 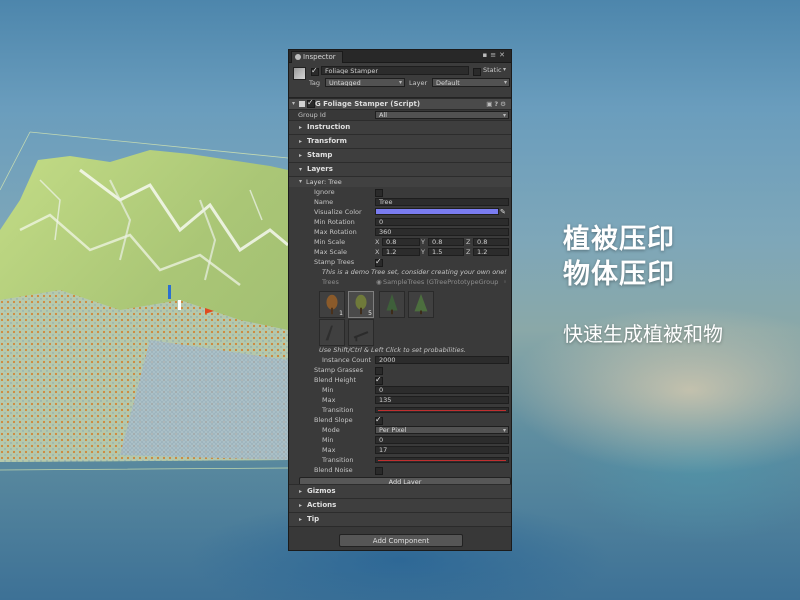 What do you see at coordinates (400, 519) in the screenshot?
I see `section-tip: ▸ Tip` at bounding box center [400, 519].